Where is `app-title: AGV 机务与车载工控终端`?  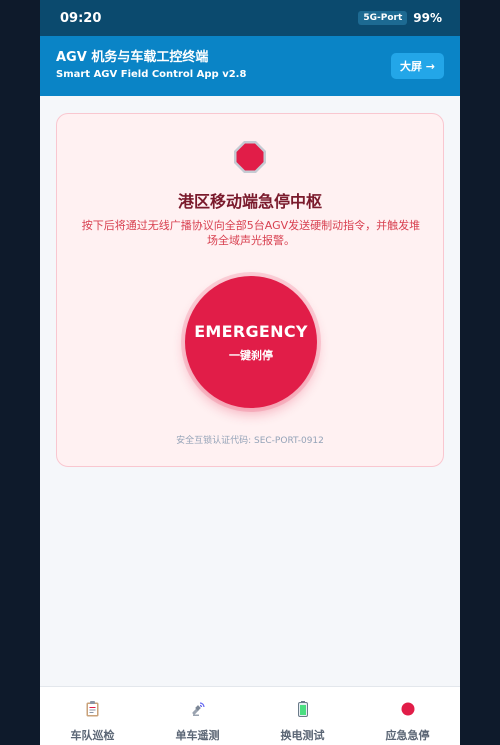
app-title: AGV 机务与车载工控终端 is located at coordinates (132, 57).